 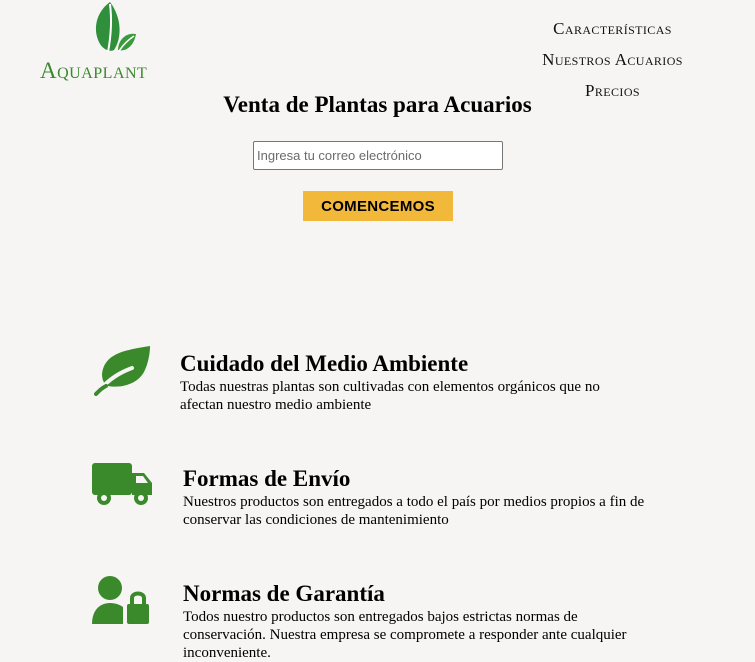 What do you see at coordinates (377, 104) in the screenshot?
I see `page-title: Venta de Plantas para Acuarios` at bounding box center [377, 104].